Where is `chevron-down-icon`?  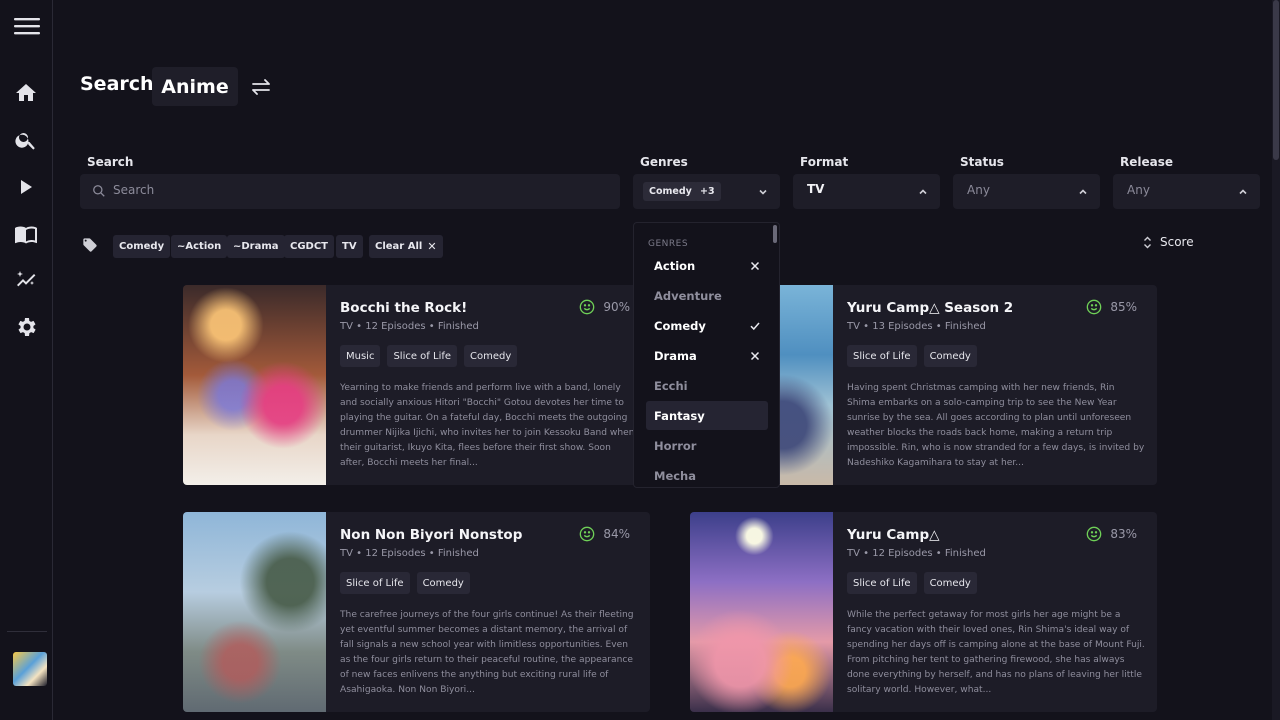 chevron-down-icon is located at coordinates (763, 192).